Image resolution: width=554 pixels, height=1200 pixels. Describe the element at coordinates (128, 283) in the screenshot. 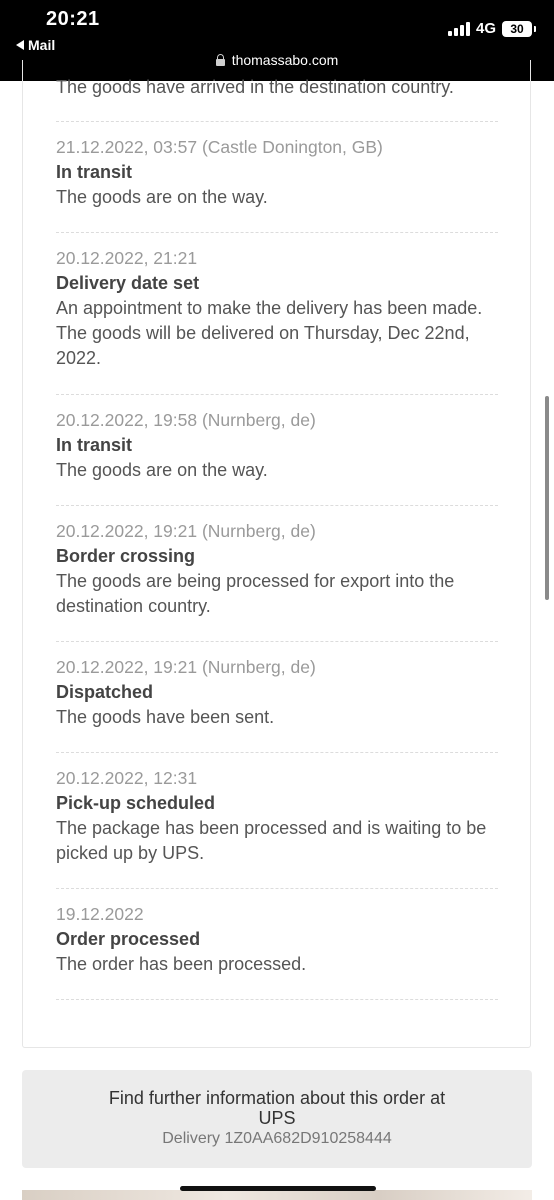

I see `event-status: Delivery date set` at that location.